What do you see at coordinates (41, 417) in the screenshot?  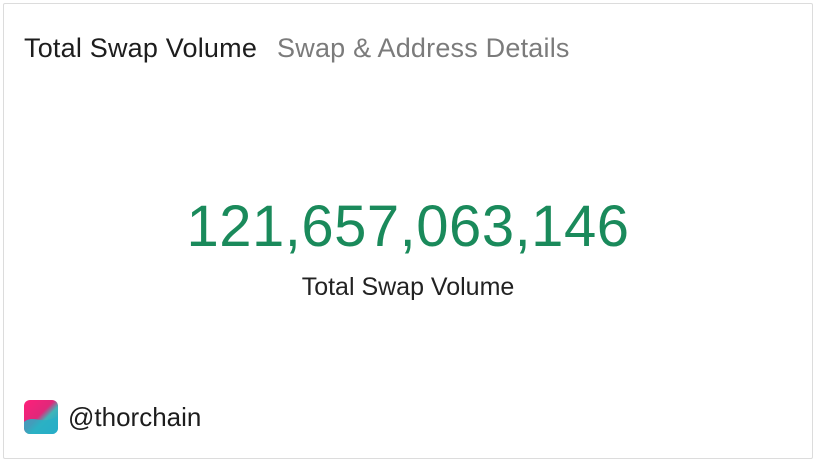 I see `thorchain-logo-icon` at bounding box center [41, 417].